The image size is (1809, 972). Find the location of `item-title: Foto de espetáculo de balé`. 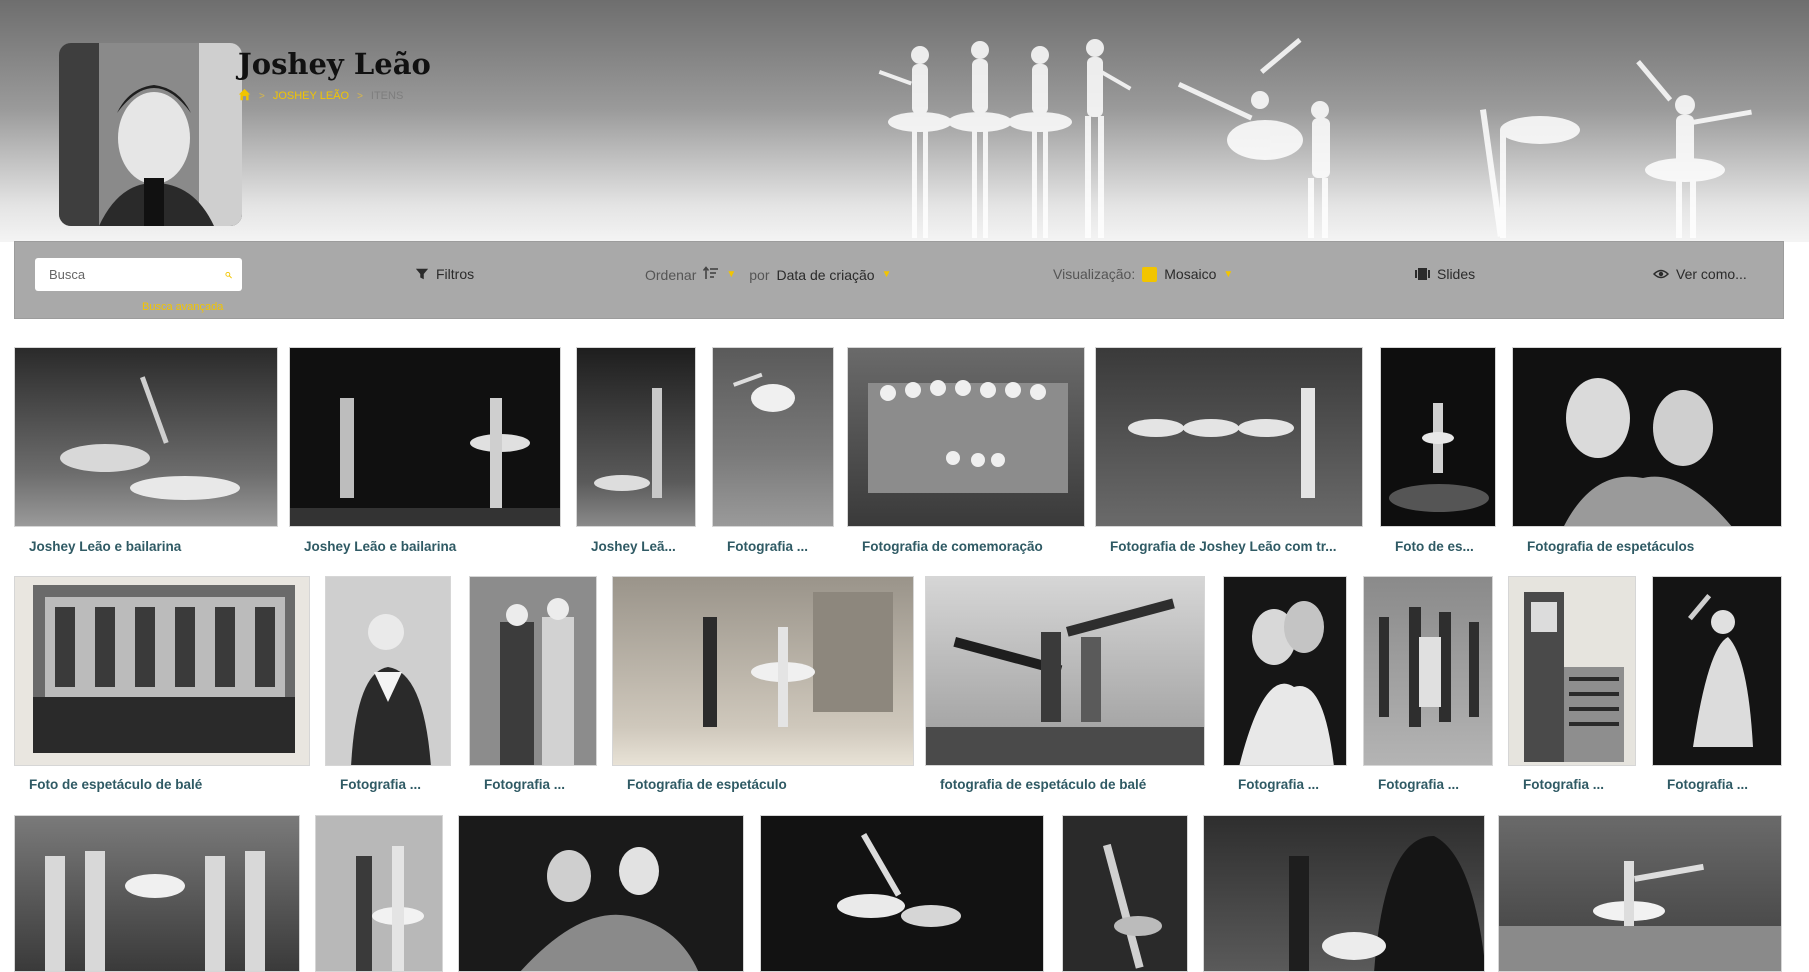

item-title: Foto de espetáculo de balé is located at coordinates (115, 784).